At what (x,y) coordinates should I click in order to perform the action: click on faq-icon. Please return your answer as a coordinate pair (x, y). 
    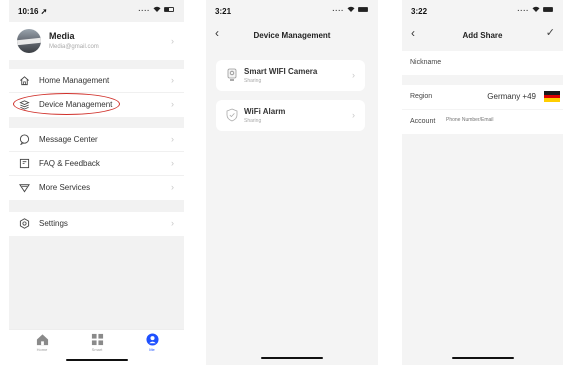
    Looking at the image, I should click on (24, 163).